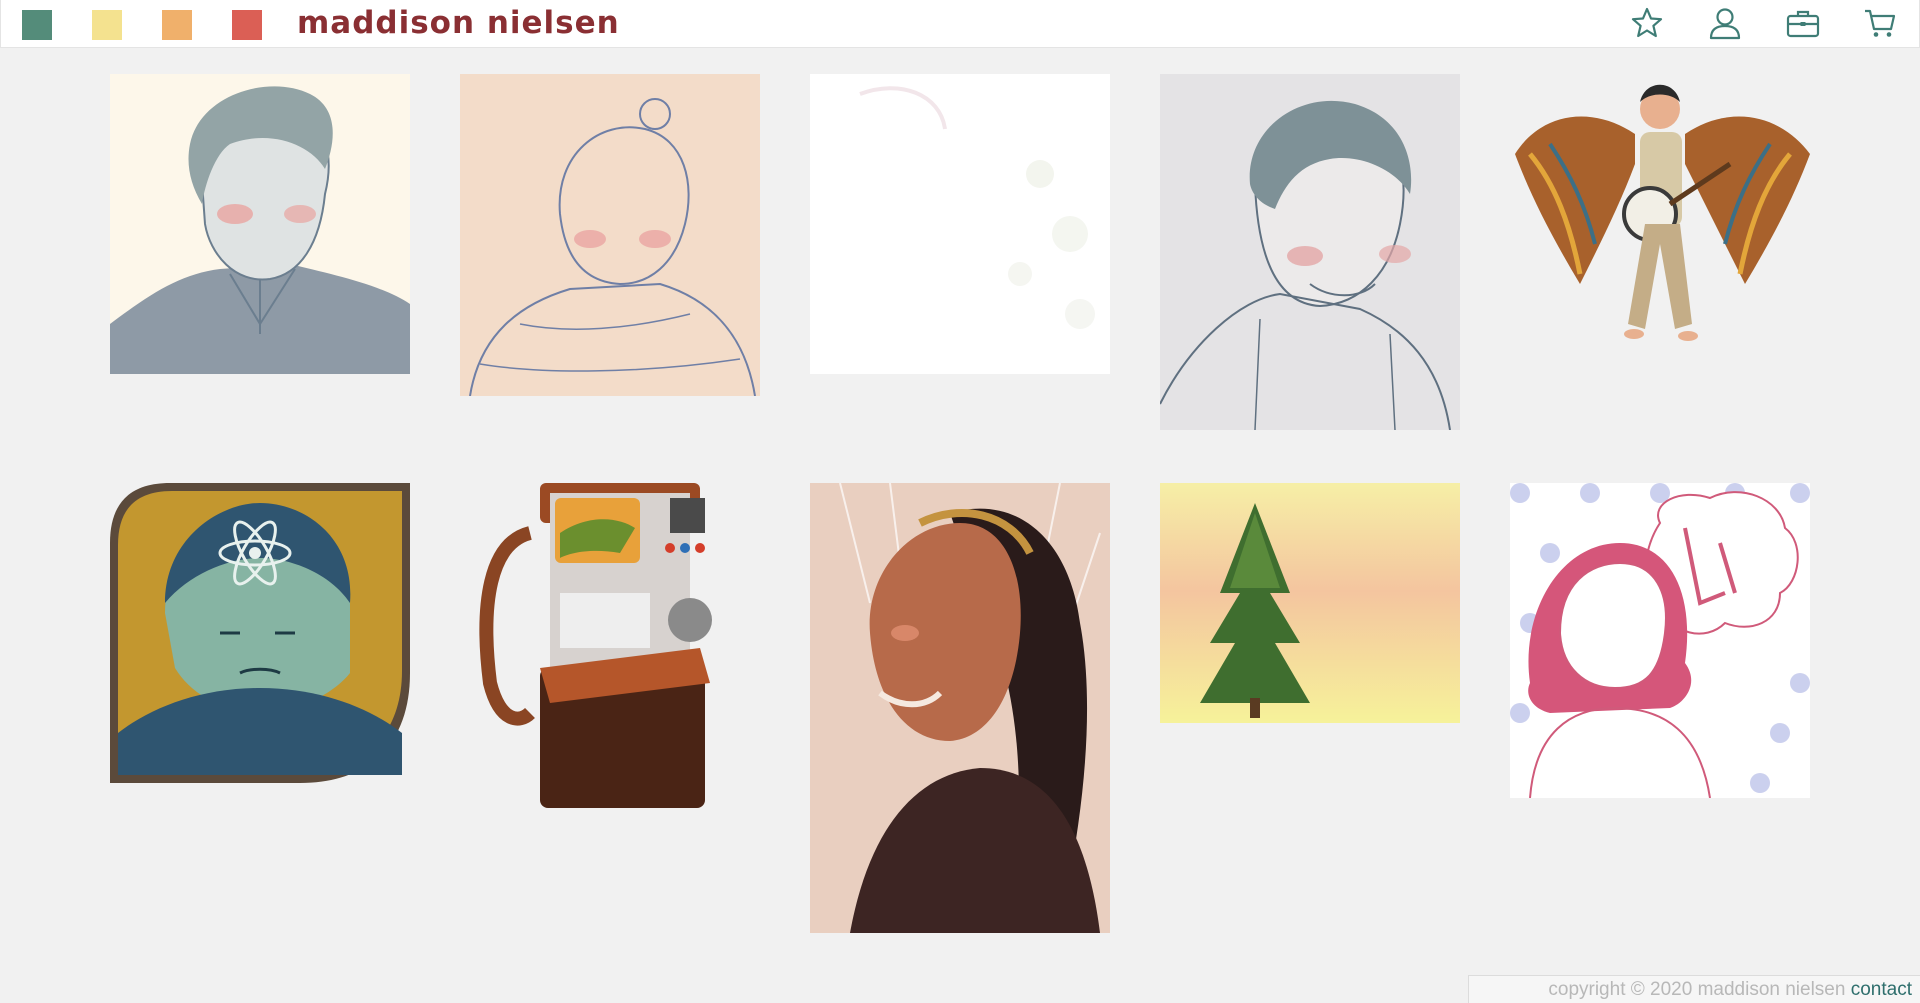 This screenshot has height=1003, width=1920. I want to click on artwork-atom-portrait, so click(260, 633).